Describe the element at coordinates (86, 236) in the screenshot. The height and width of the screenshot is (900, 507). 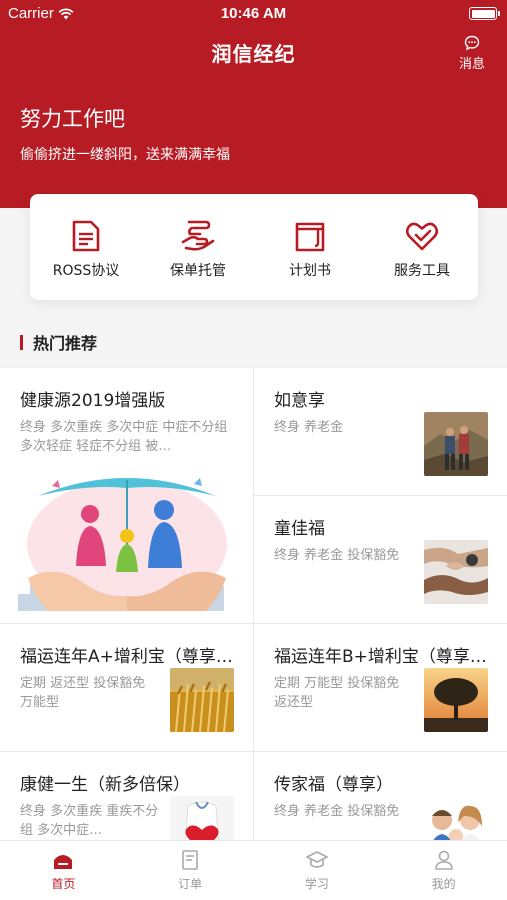
I see `document-icon` at that location.